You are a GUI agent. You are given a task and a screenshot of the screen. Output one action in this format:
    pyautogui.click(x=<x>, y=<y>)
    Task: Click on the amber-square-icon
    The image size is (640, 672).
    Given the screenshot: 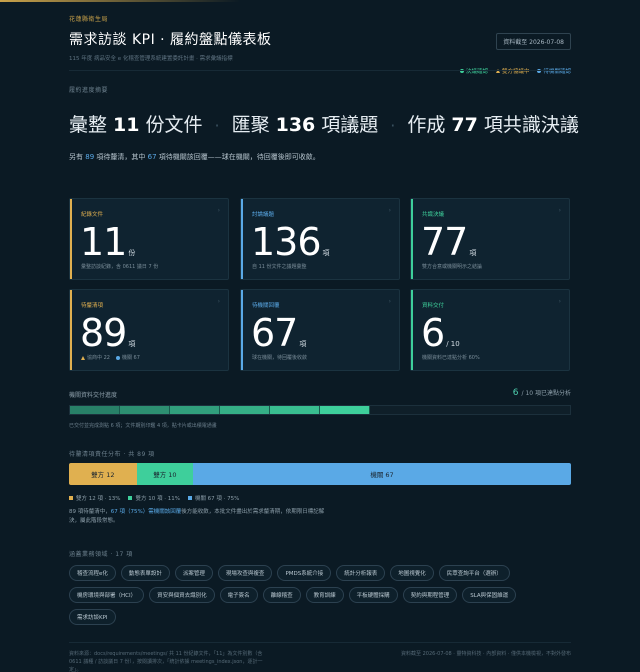 What is the action you would take?
    pyautogui.click(x=71, y=498)
    